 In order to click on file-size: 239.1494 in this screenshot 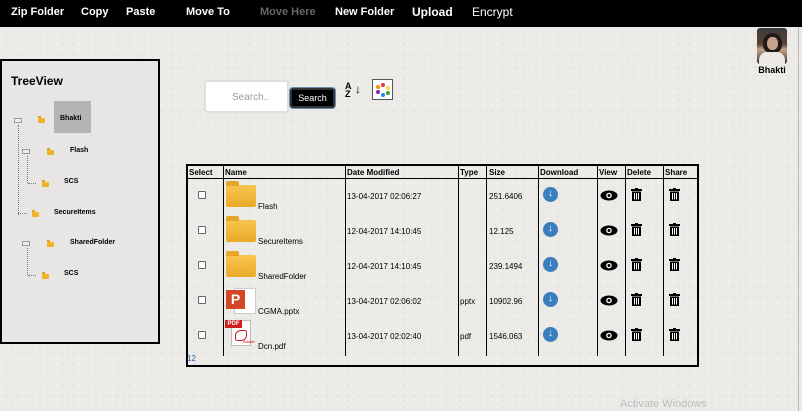, I will do `click(506, 266)`.